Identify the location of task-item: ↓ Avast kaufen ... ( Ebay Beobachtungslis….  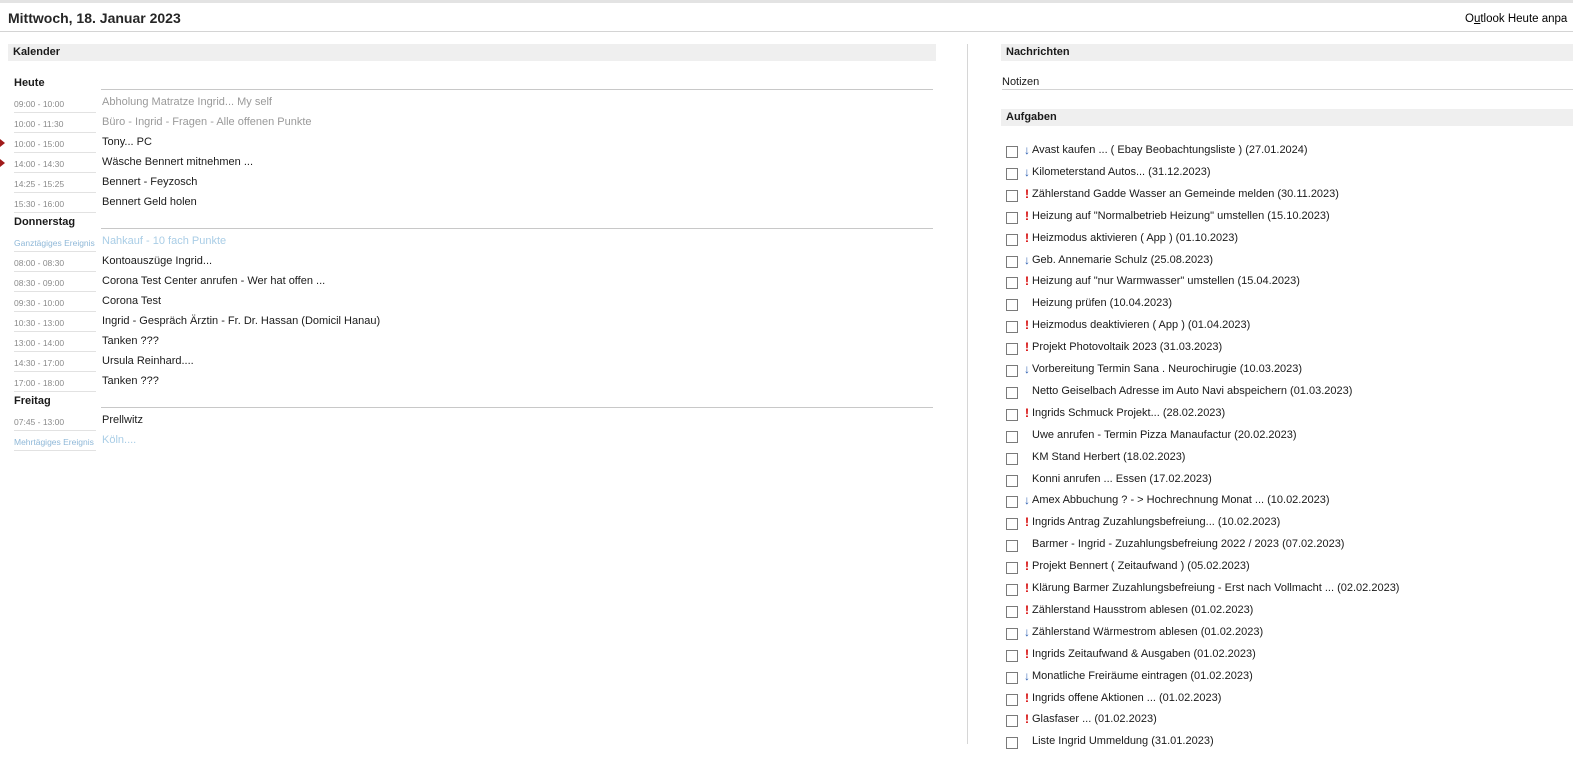
(1286, 154).